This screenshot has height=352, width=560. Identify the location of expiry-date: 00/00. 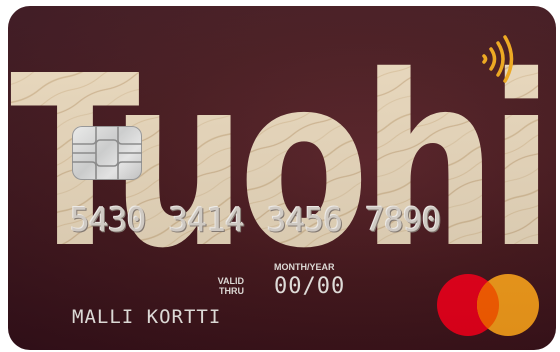
(310, 286).